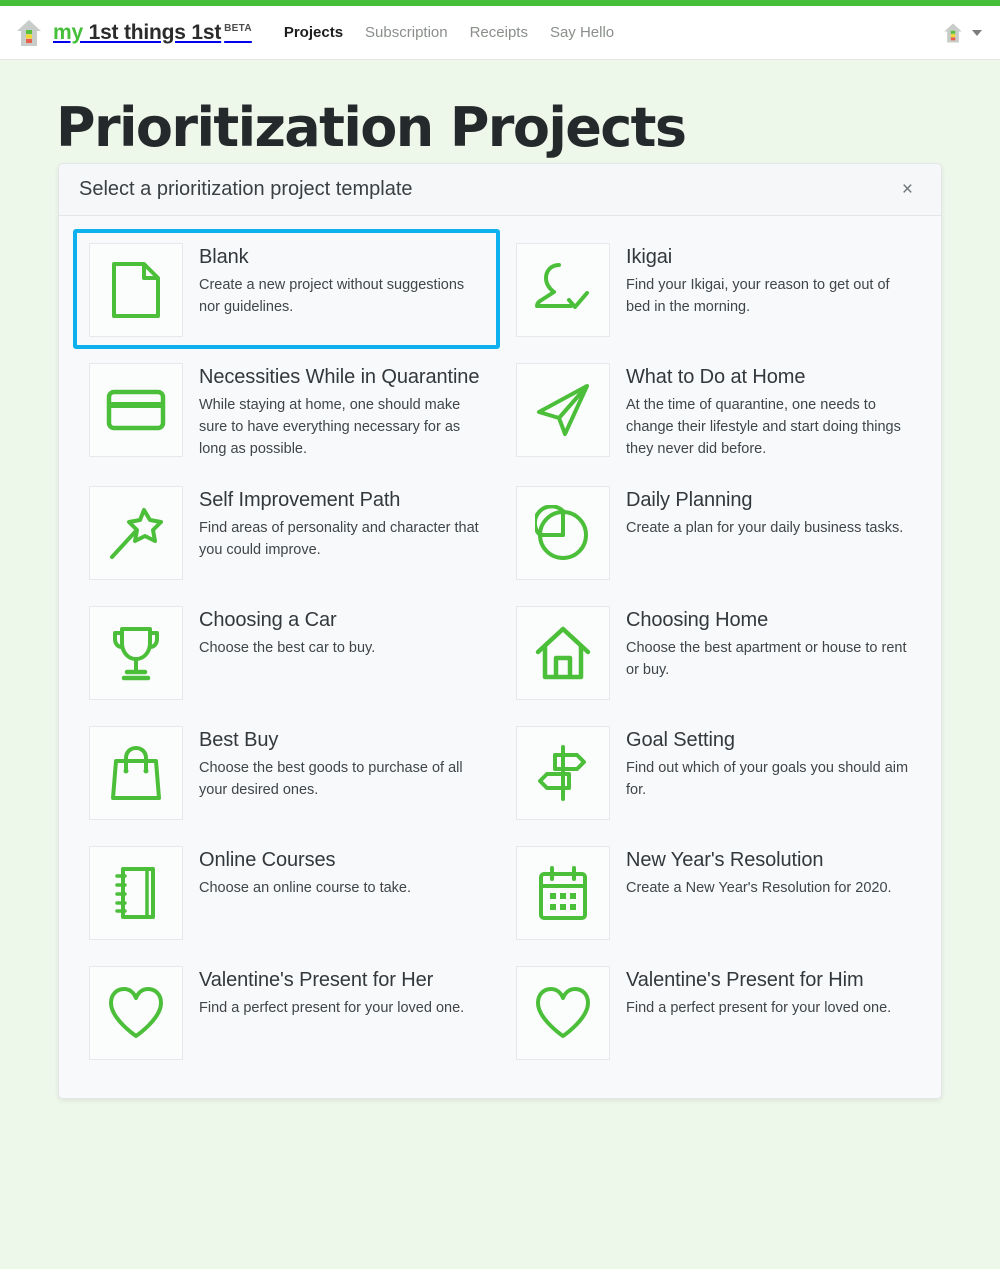  I want to click on template-title: Valentine's Present for Him, so click(745, 980).